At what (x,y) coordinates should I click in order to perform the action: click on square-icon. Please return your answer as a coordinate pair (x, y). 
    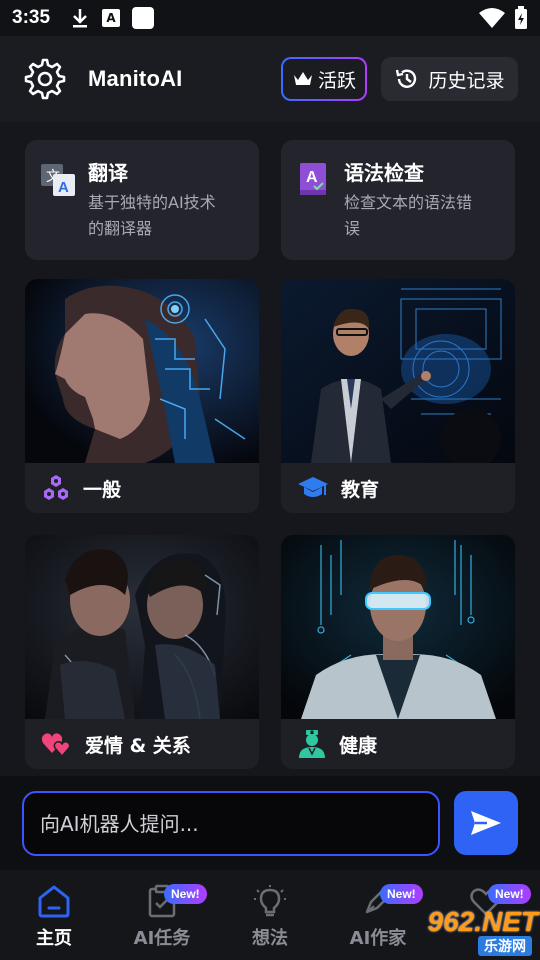
    Looking at the image, I should click on (143, 18).